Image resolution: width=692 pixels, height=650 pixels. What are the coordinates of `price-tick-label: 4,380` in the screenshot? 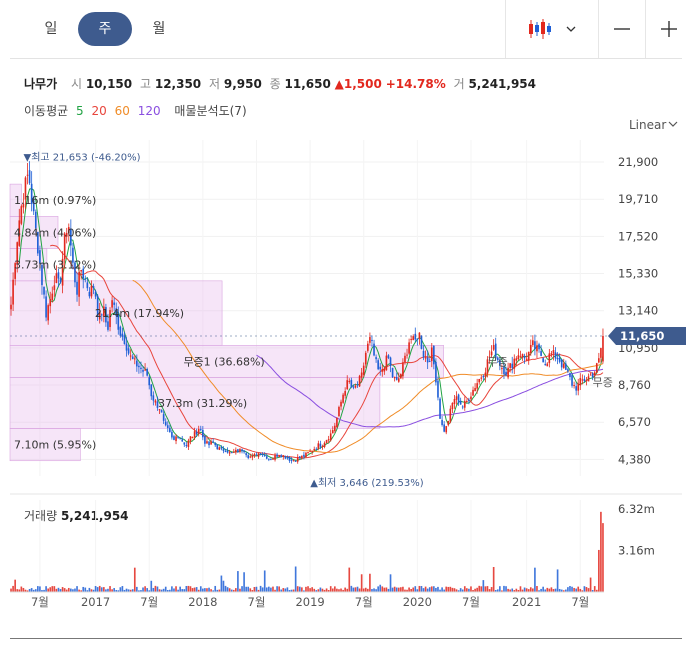 It's located at (634, 459).